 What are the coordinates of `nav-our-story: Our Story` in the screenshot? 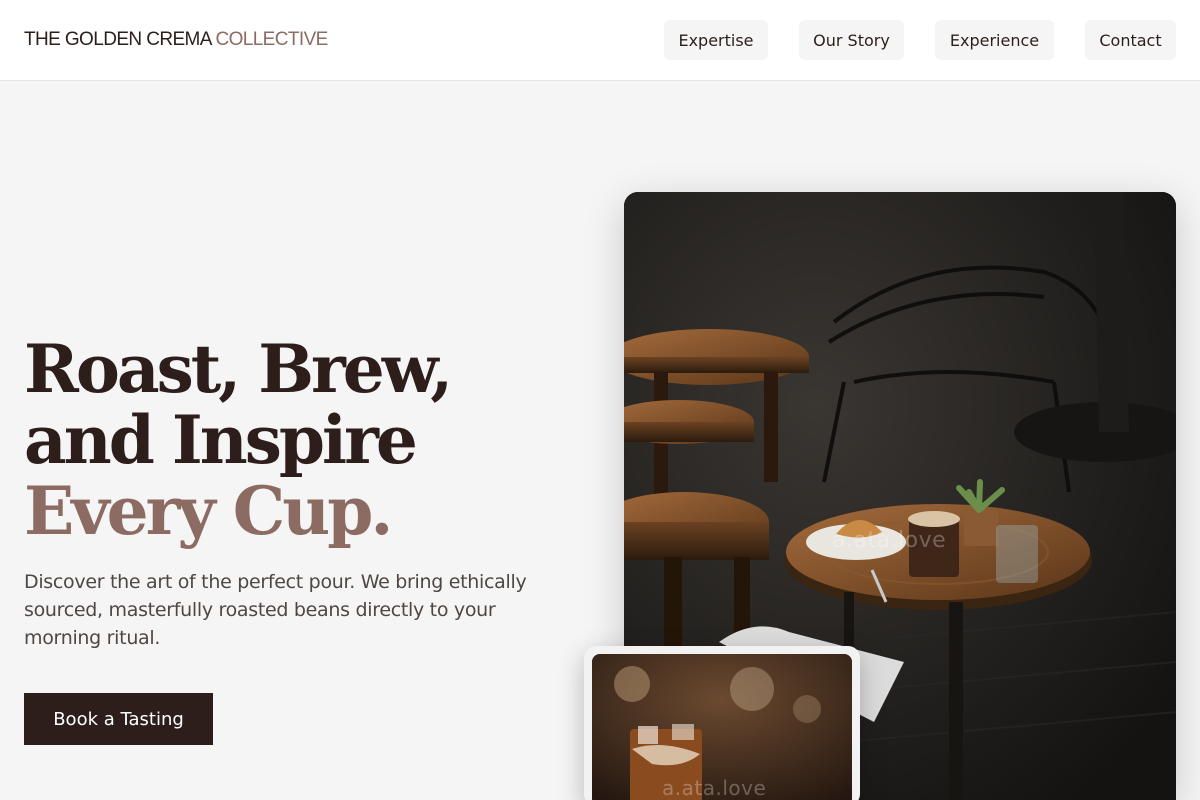 It's located at (851, 40).